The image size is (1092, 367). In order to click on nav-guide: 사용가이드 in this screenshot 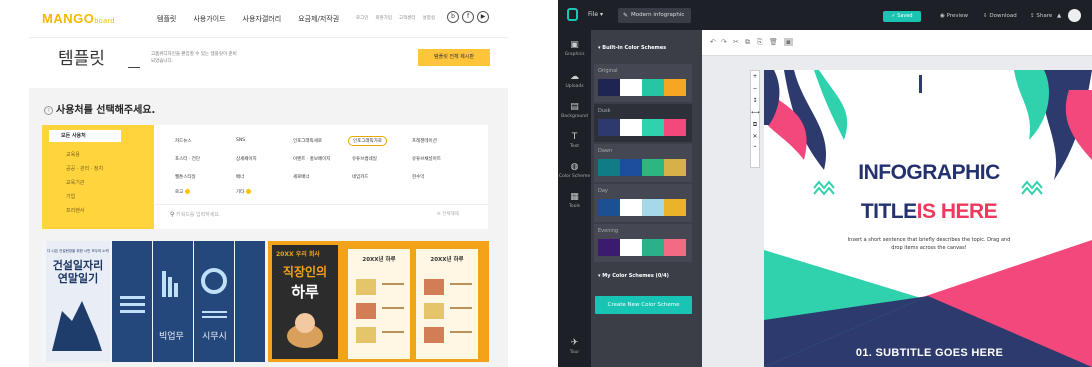, I will do `click(209, 19)`.